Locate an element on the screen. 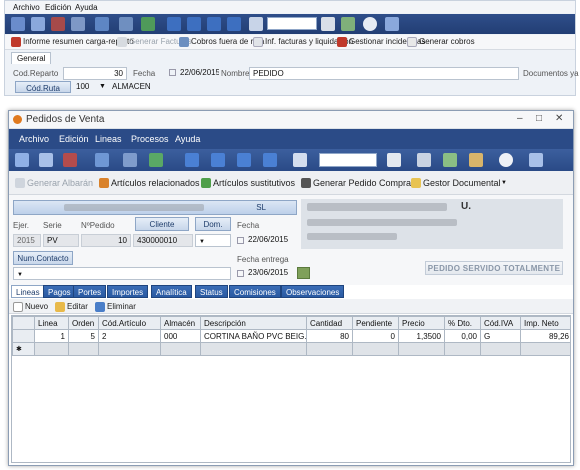 The height and width of the screenshot is (470, 580). help-icon is located at coordinates (370, 24).